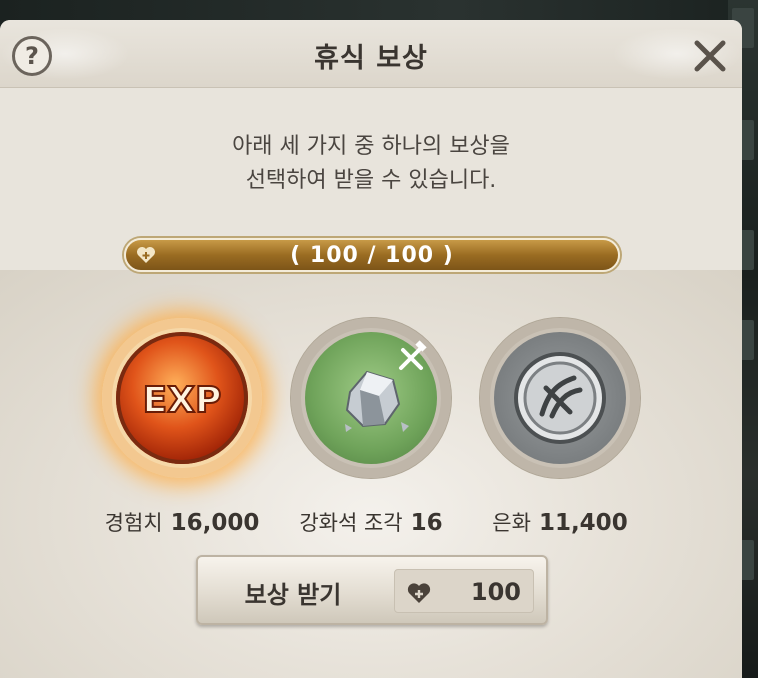  Describe the element at coordinates (583, 523) in the screenshot. I see `reward-amount: 11,400` at that location.